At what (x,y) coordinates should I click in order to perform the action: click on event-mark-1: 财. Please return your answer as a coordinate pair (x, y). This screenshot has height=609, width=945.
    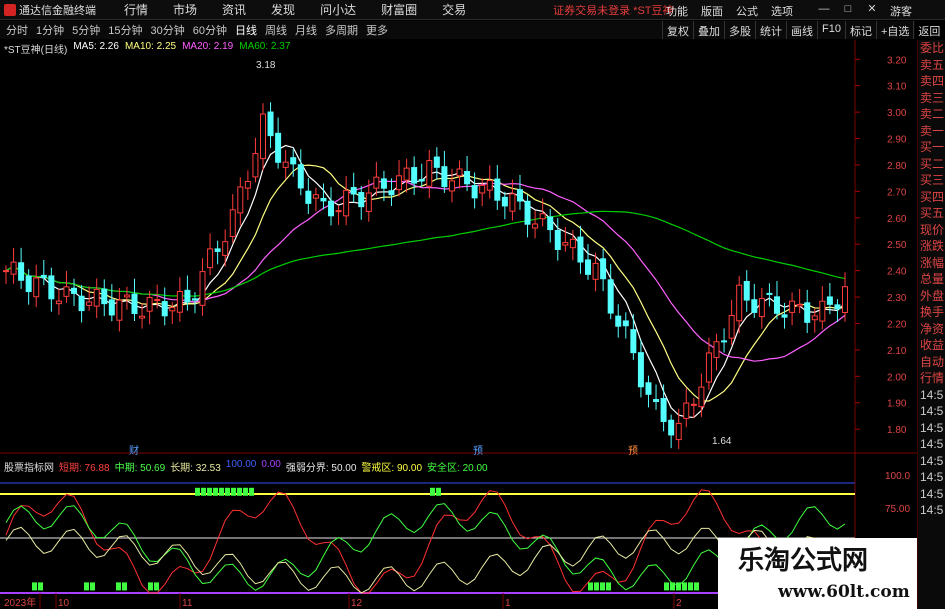
    Looking at the image, I should click on (134, 450).